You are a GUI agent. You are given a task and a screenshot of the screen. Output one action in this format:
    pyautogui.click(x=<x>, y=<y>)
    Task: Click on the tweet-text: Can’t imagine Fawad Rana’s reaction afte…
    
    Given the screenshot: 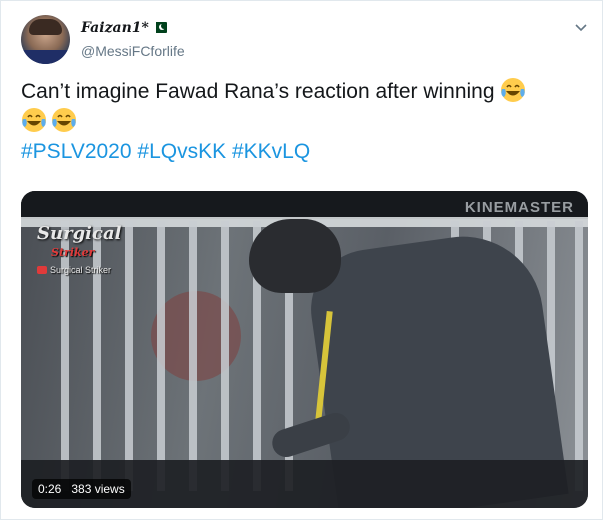 What is the action you would take?
    pyautogui.click(x=303, y=107)
    